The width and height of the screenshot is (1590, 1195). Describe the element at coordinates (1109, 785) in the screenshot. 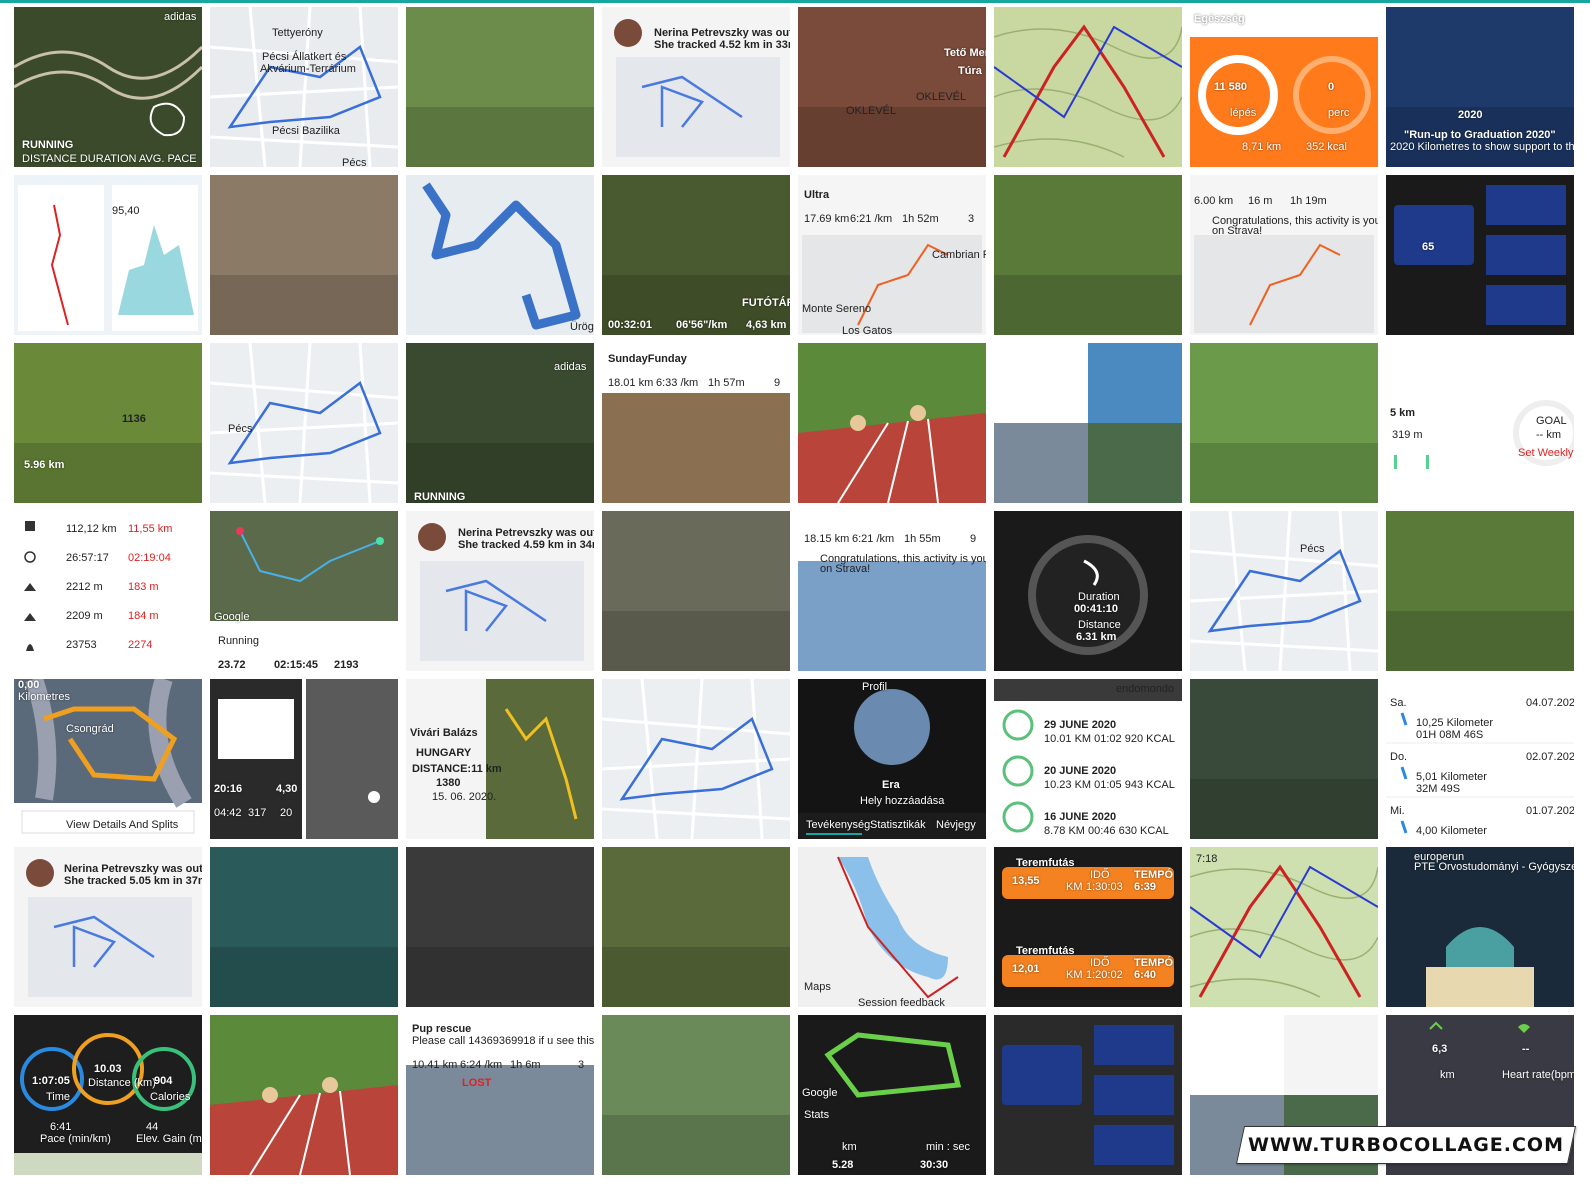

I see `tile-label: 10.23 KM 01:05 943 KCAL` at that location.